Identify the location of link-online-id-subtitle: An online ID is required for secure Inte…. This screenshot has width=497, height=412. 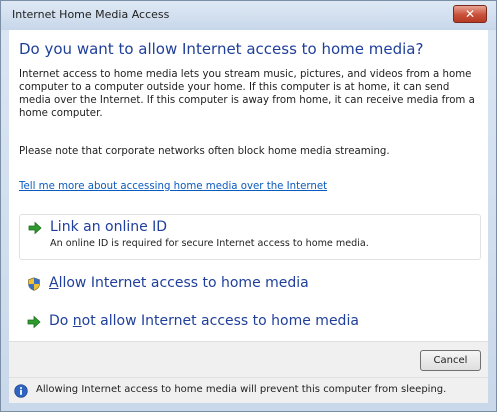
(209, 243).